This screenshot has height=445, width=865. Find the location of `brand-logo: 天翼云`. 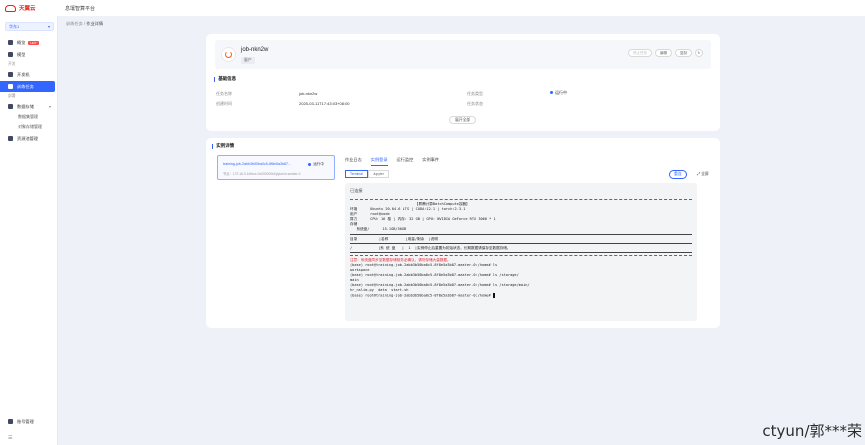

brand-logo: 天翼云 is located at coordinates (29, 8).